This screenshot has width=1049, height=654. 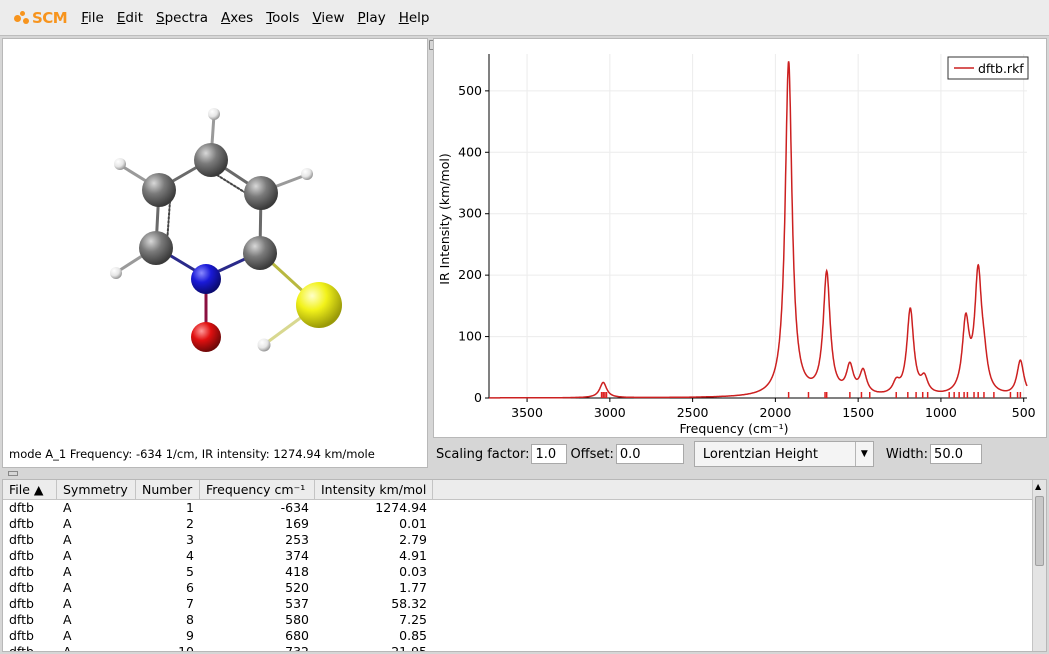 What do you see at coordinates (413, 619) in the screenshot?
I see `cell-intensity: 7.25` at bounding box center [413, 619].